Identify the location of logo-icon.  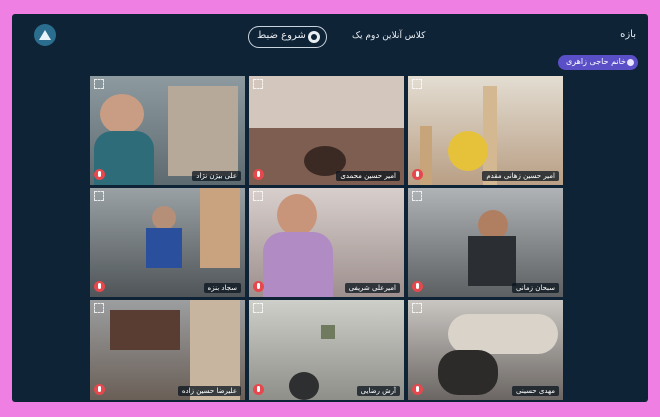
(45, 35).